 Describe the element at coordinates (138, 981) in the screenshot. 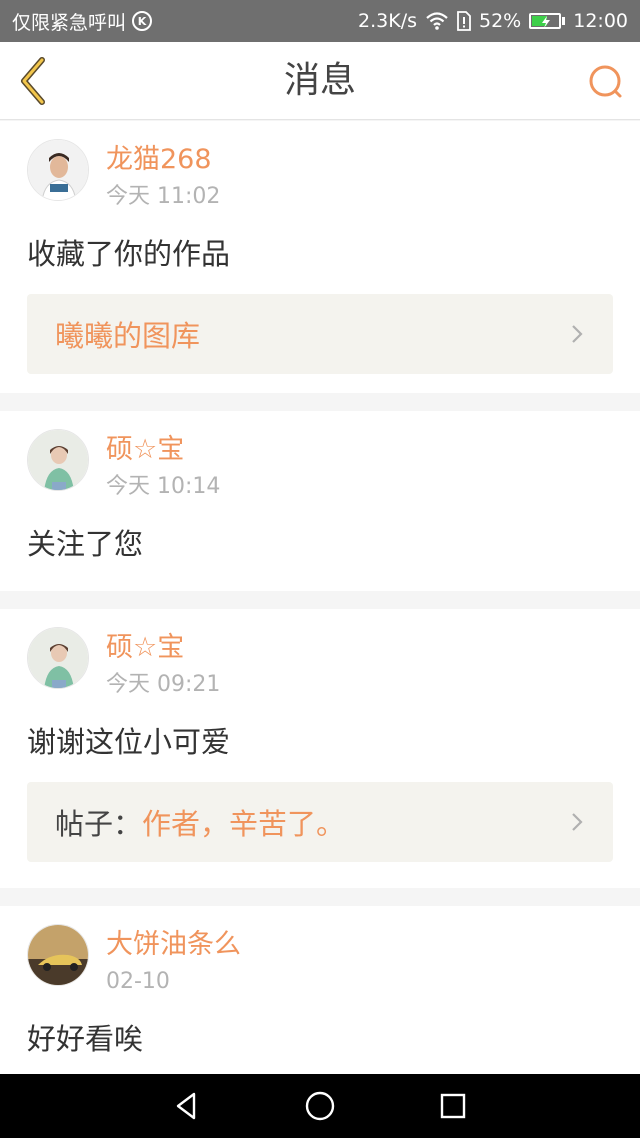

I see `timestamp: 02-10` at that location.